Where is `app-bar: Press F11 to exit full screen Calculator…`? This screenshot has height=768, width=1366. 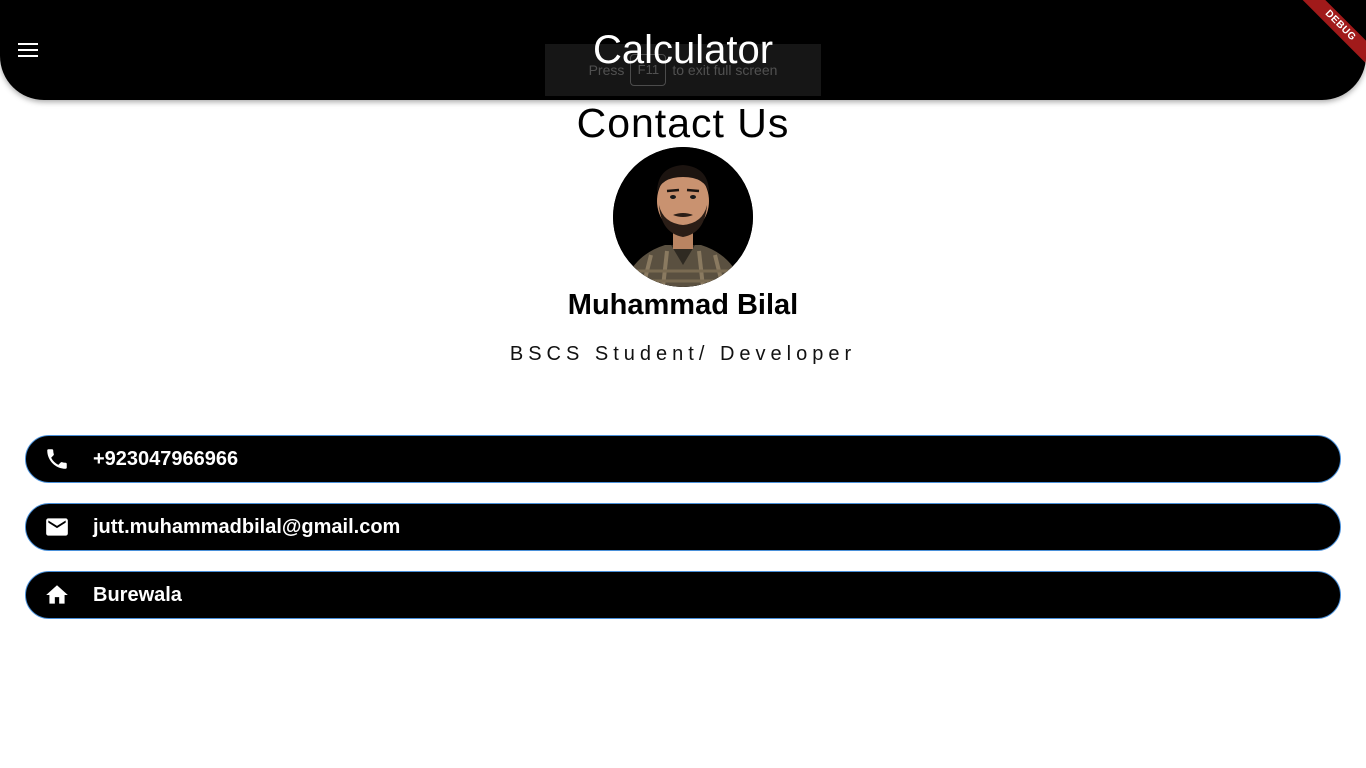
app-bar: Press F11 to exit full screen Calculator… is located at coordinates (683, 50).